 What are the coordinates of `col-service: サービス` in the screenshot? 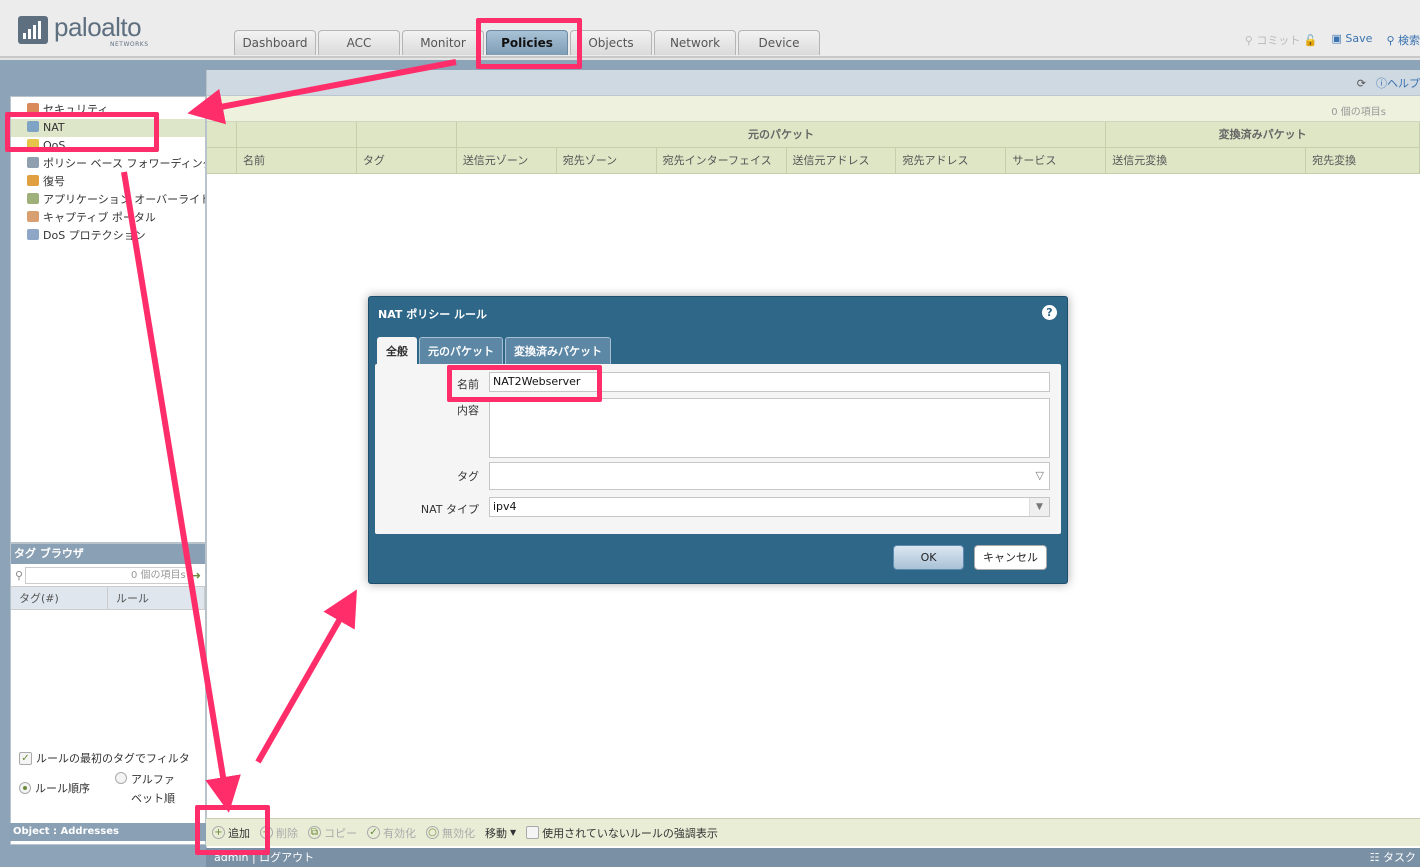 It's located at (1056, 160).